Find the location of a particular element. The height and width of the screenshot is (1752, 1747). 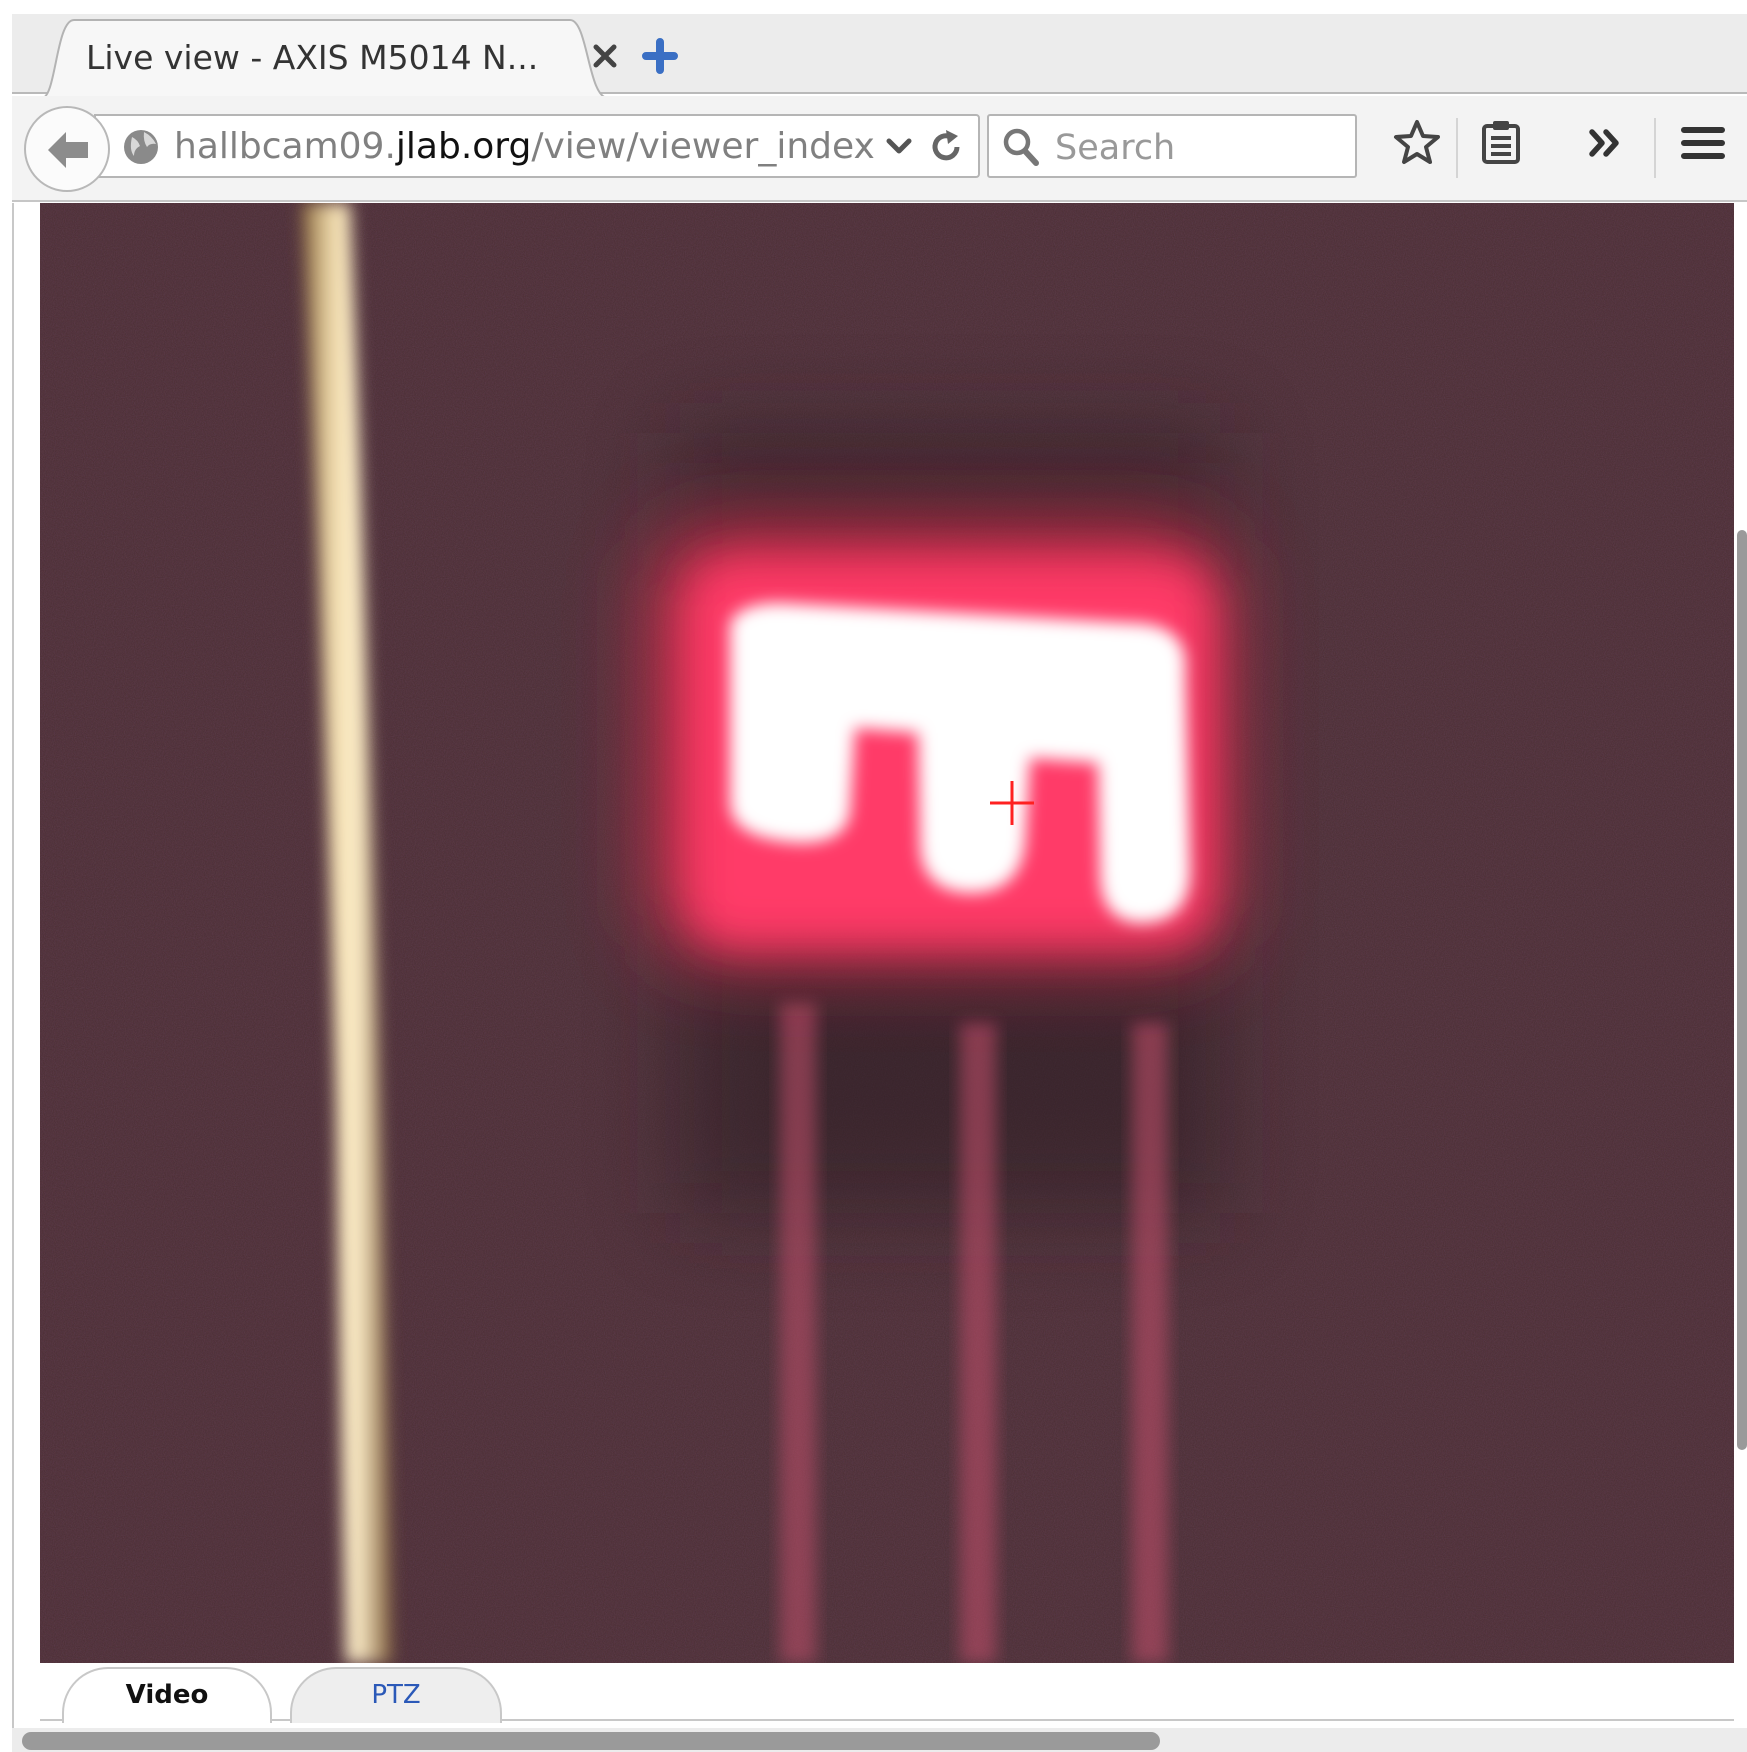

horizontal-scrollbar is located at coordinates (591, 1741).